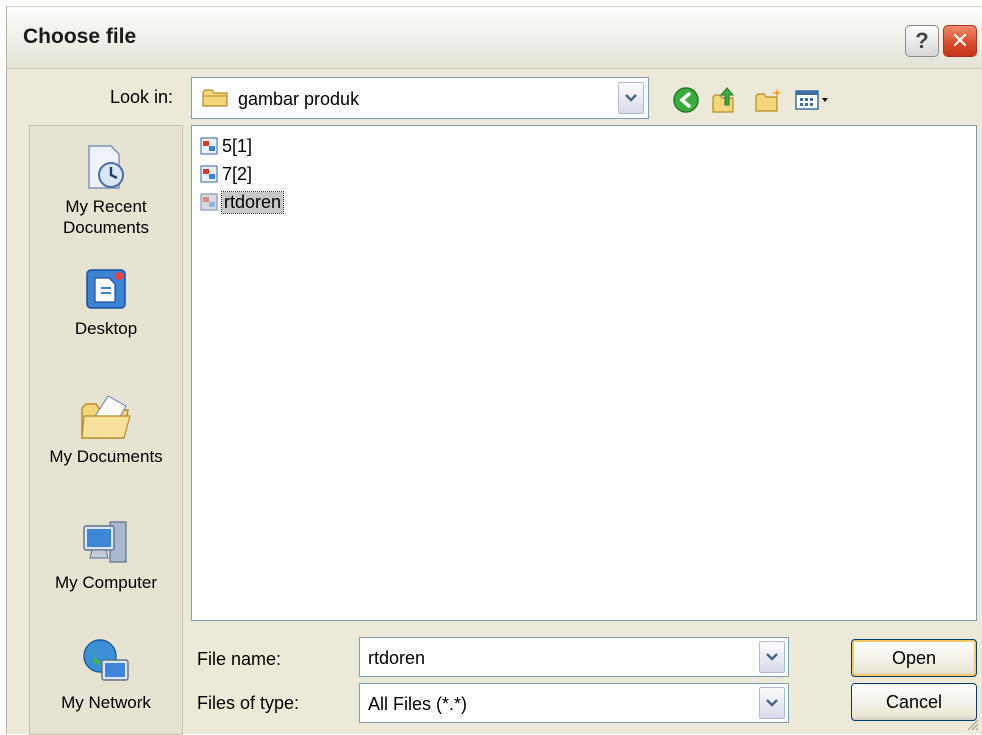 The image size is (982, 735). I want to click on look-in-dropdown: gambar produk, so click(420, 98).